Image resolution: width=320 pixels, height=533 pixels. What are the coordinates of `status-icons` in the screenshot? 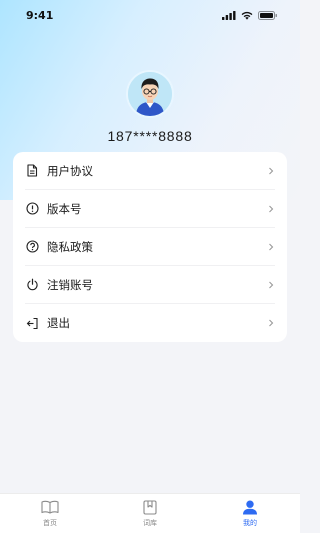 It's located at (250, 15).